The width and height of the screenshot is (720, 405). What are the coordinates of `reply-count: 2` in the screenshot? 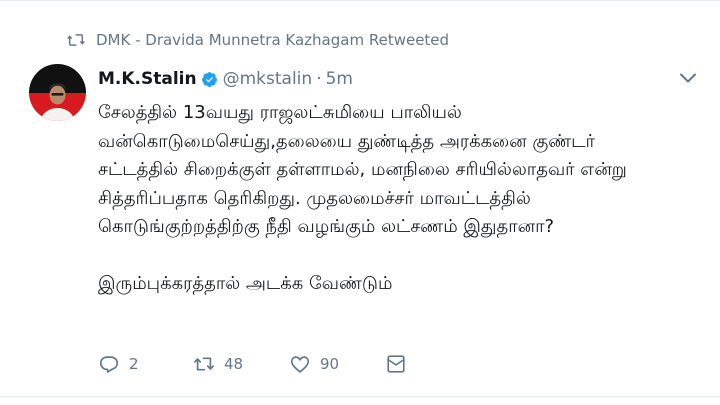 It's located at (134, 364).